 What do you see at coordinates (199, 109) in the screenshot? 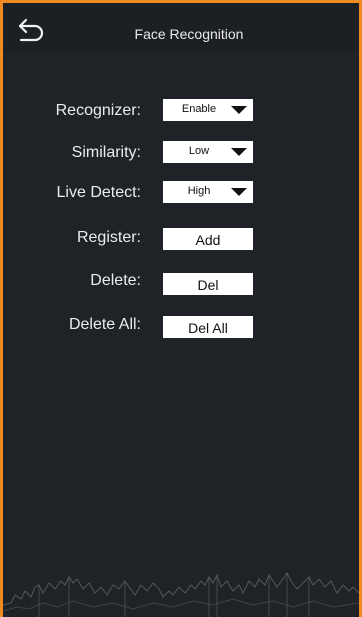
I see `recognizer-value: Enable` at bounding box center [199, 109].